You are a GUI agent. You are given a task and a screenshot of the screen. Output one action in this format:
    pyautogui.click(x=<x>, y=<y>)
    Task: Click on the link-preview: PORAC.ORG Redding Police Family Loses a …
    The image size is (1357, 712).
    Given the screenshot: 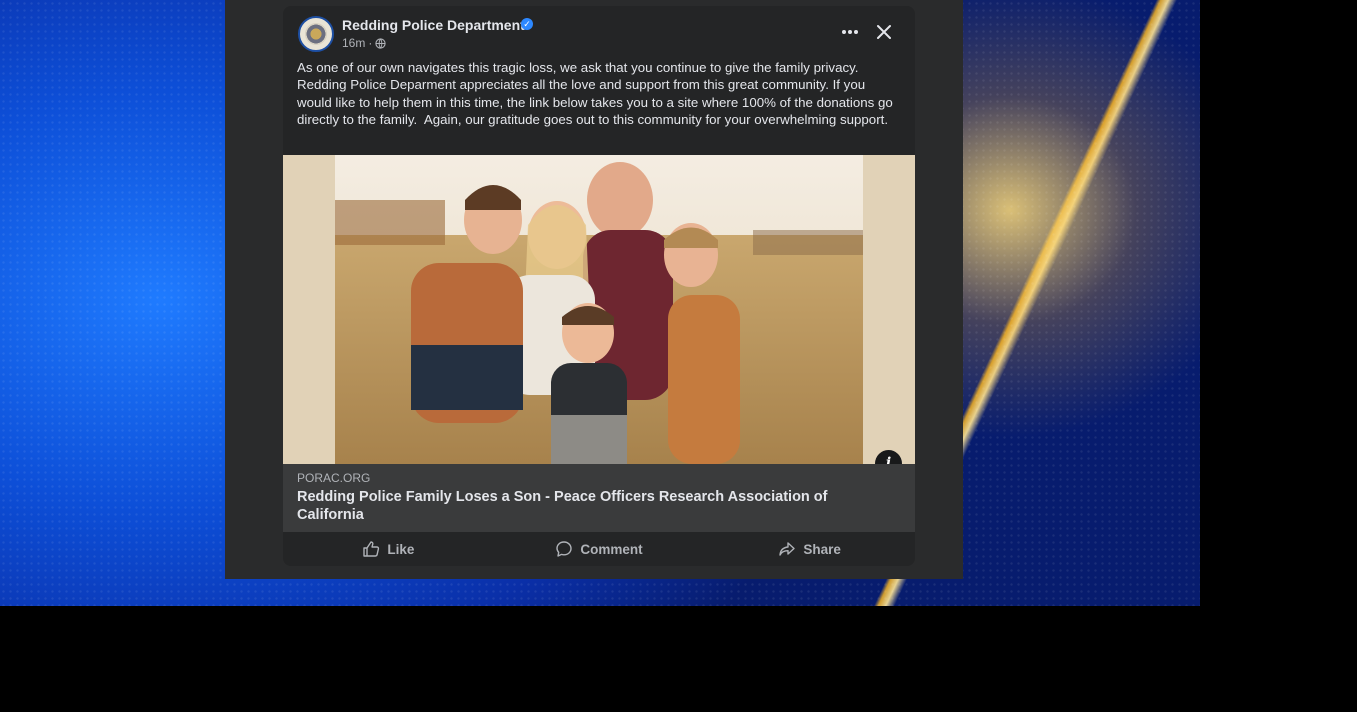 What is the action you would take?
    pyautogui.click(x=599, y=498)
    